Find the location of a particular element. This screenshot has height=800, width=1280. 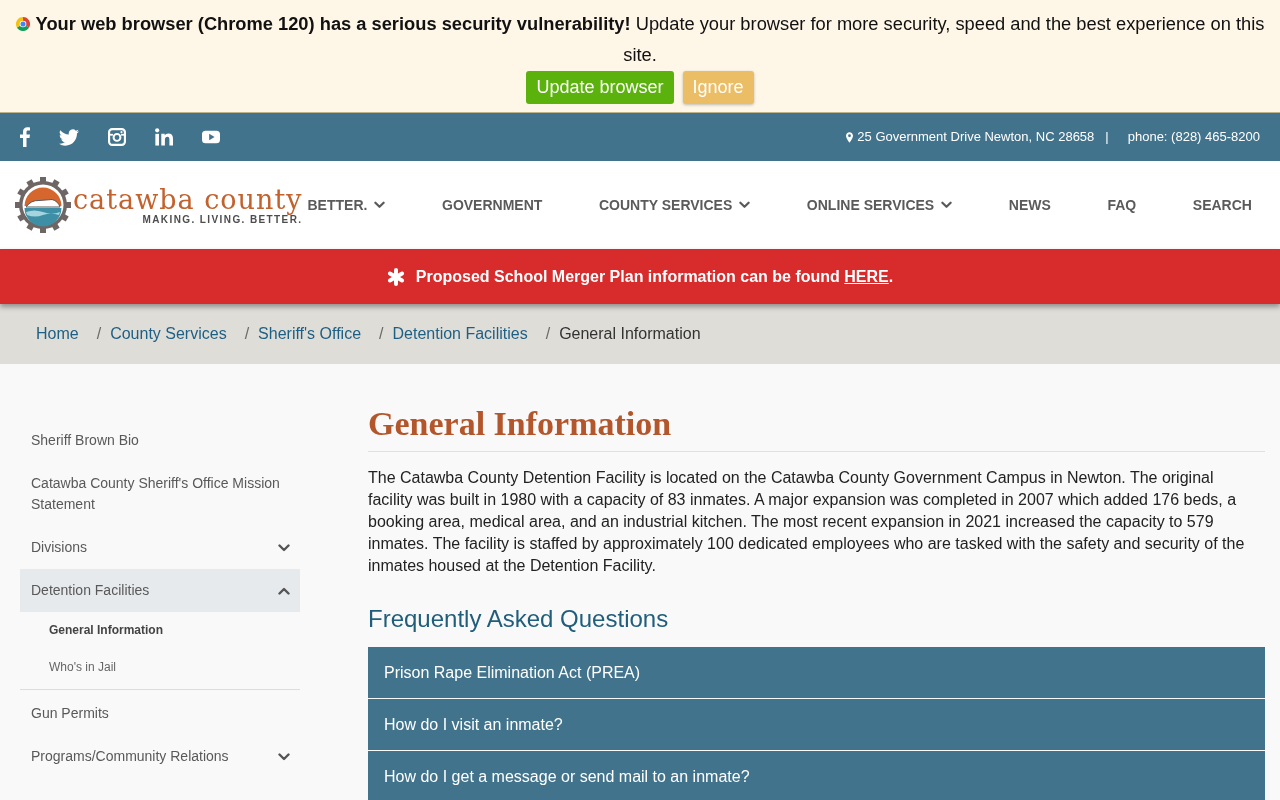

faq-question: How do I visit an inmate? is located at coordinates (816, 724).